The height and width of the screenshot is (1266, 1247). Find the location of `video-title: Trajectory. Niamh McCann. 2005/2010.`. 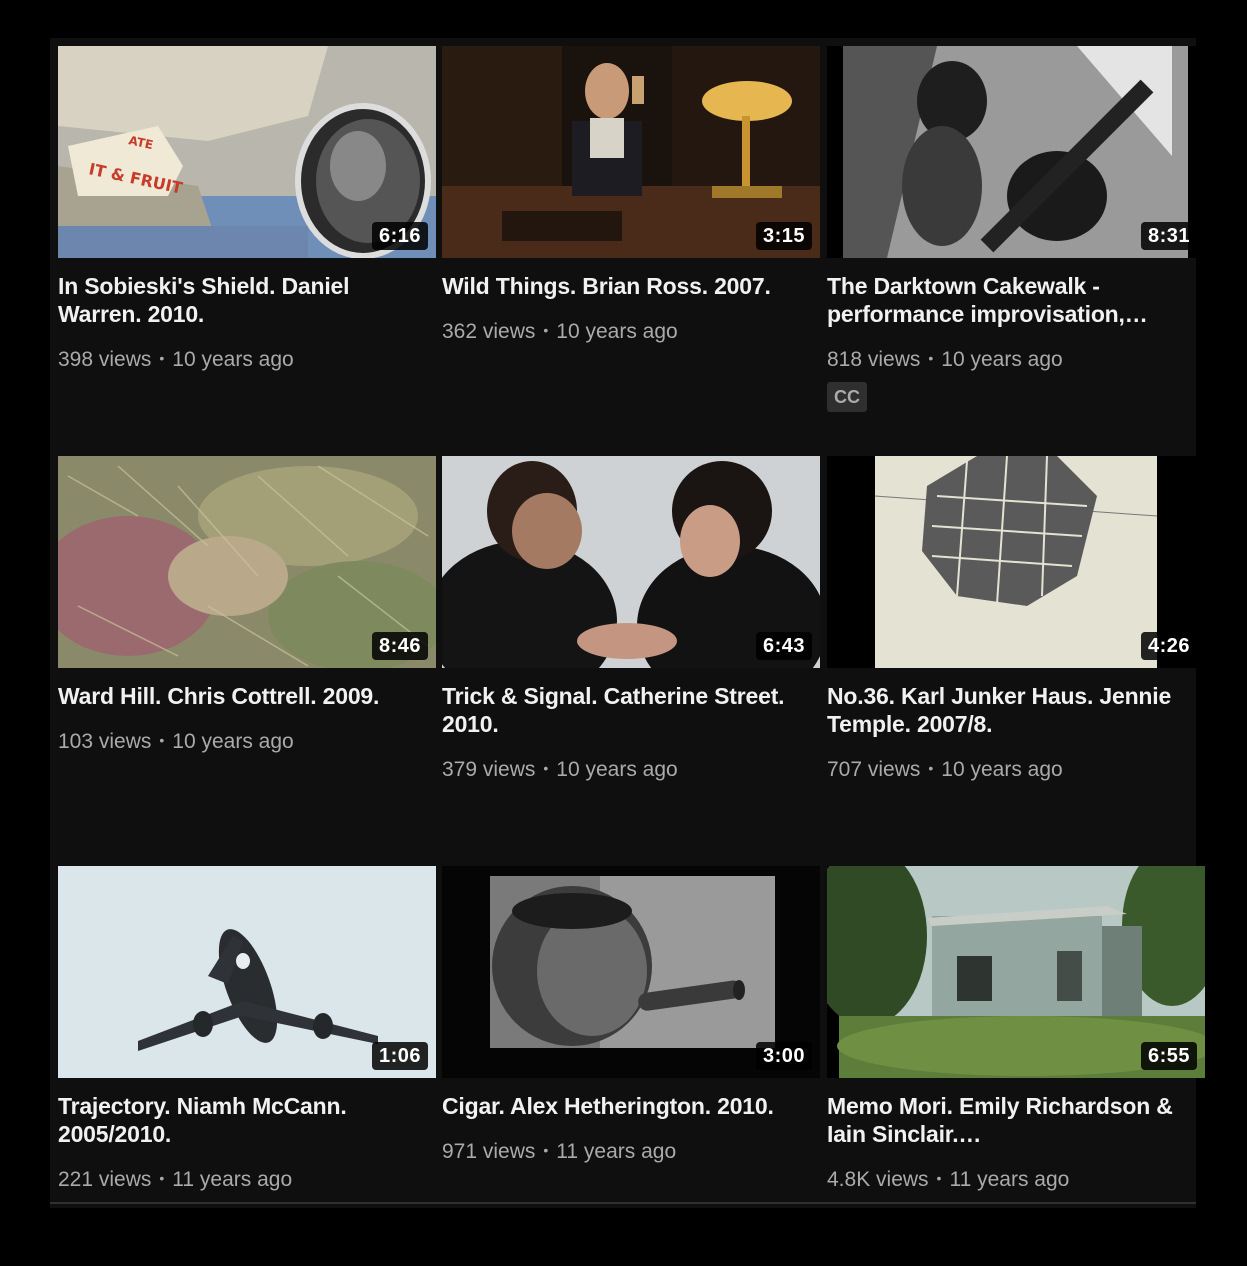

video-title: Trajectory. Niamh McCann. 2005/2010. is located at coordinates (247, 1120).